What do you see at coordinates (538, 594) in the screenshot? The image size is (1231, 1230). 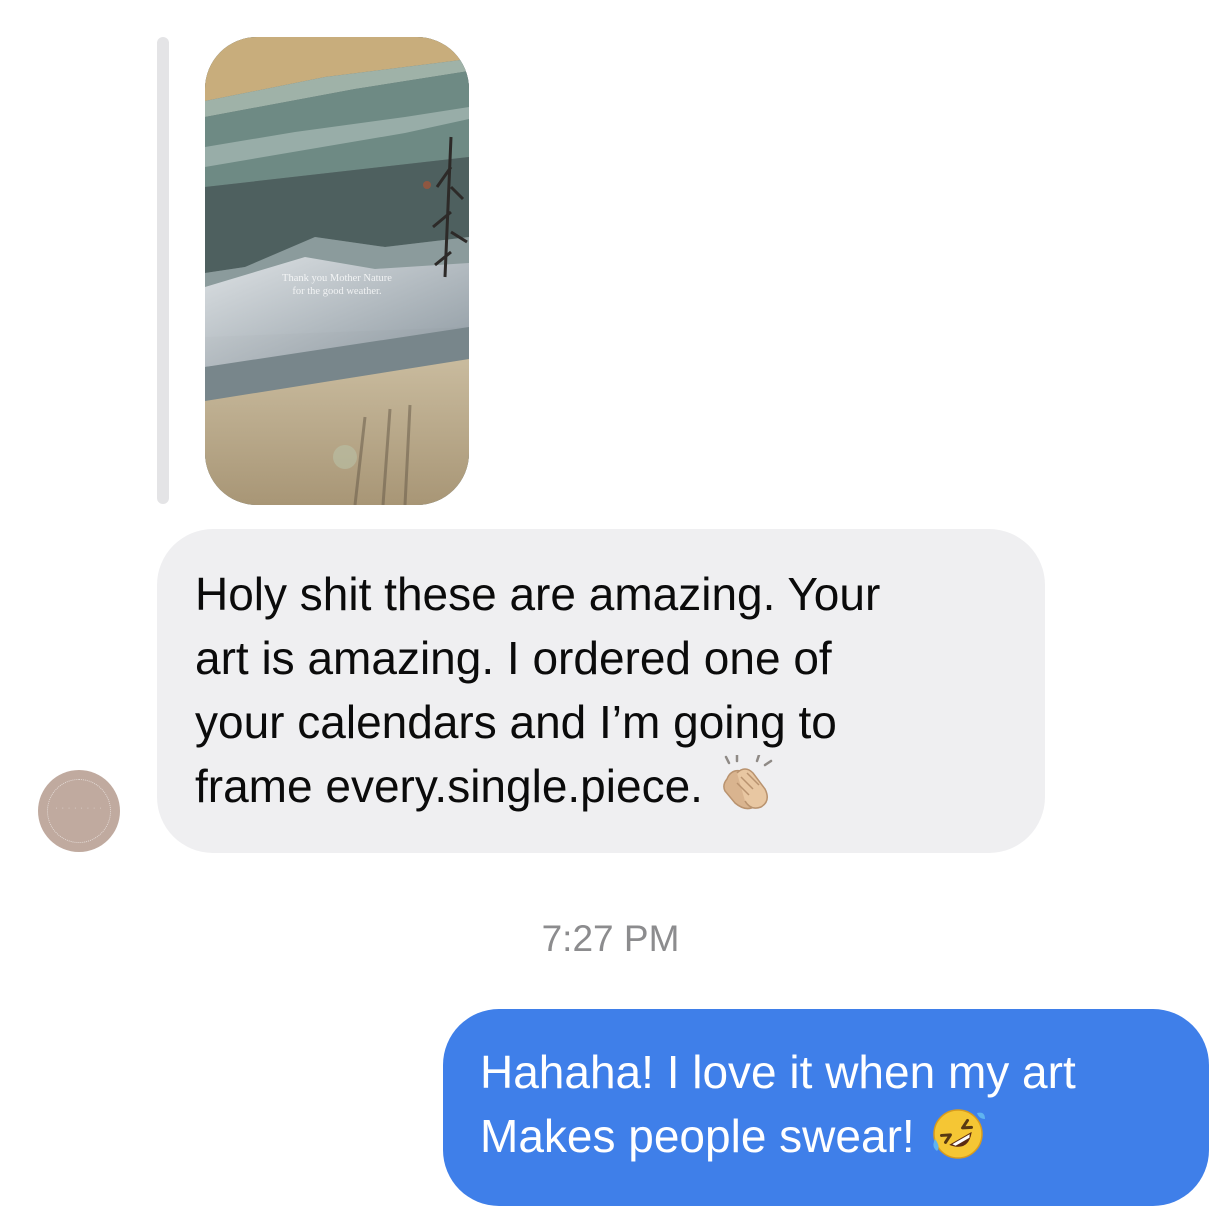 I see `incoming-message-line-1: Holy shit these are amazing. Your` at bounding box center [538, 594].